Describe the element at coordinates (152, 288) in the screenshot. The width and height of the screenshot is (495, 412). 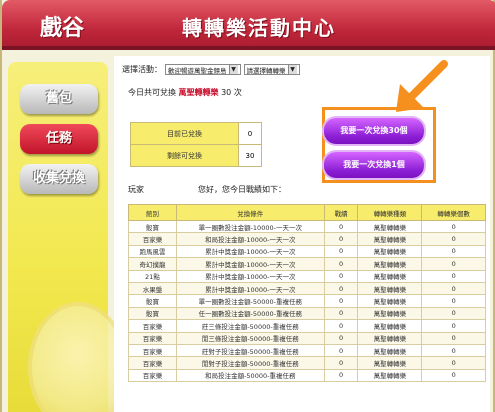
I see `table-cell: 水果盤` at that location.